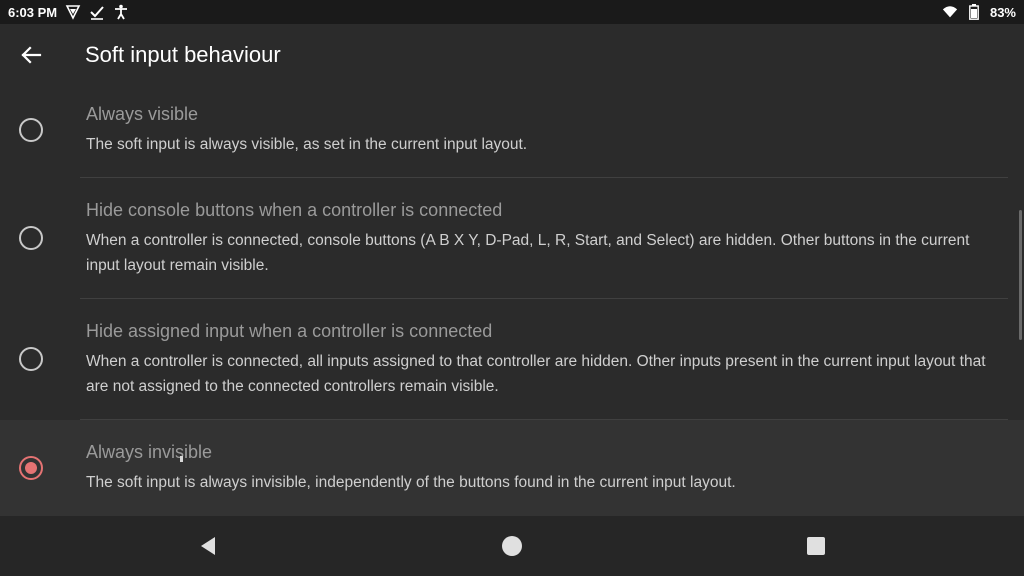 Image resolution: width=1024 pixels, height=576 pixels. Describe the element at coordinates (181, 459) in the screenshot. I see `mouse-cursor` at that location.